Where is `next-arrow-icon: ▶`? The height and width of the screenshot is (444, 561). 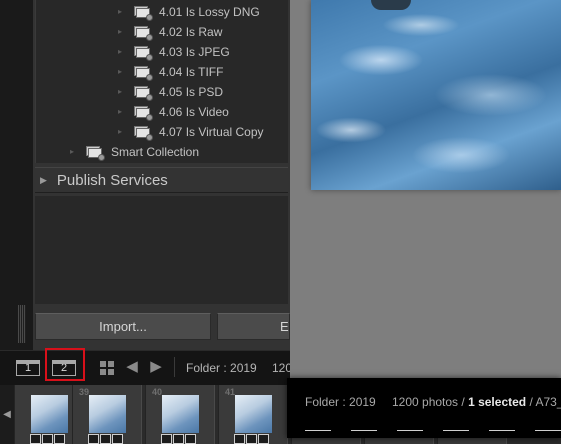 next-arrow-icon: ▶ is located at coordinates (156, 367).